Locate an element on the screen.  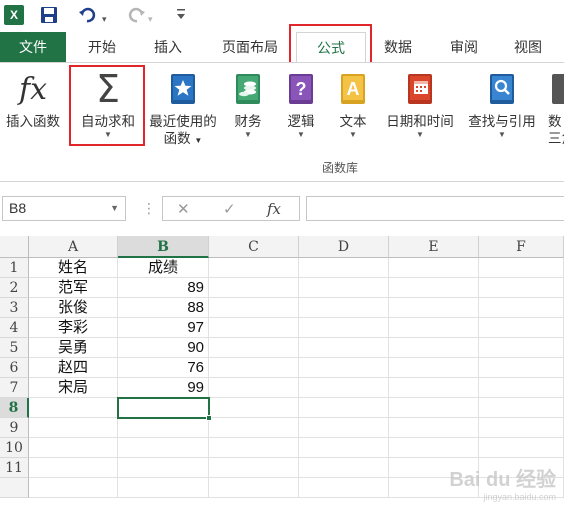
cancel-icon: ✕ is located at coordinates (183, 209).